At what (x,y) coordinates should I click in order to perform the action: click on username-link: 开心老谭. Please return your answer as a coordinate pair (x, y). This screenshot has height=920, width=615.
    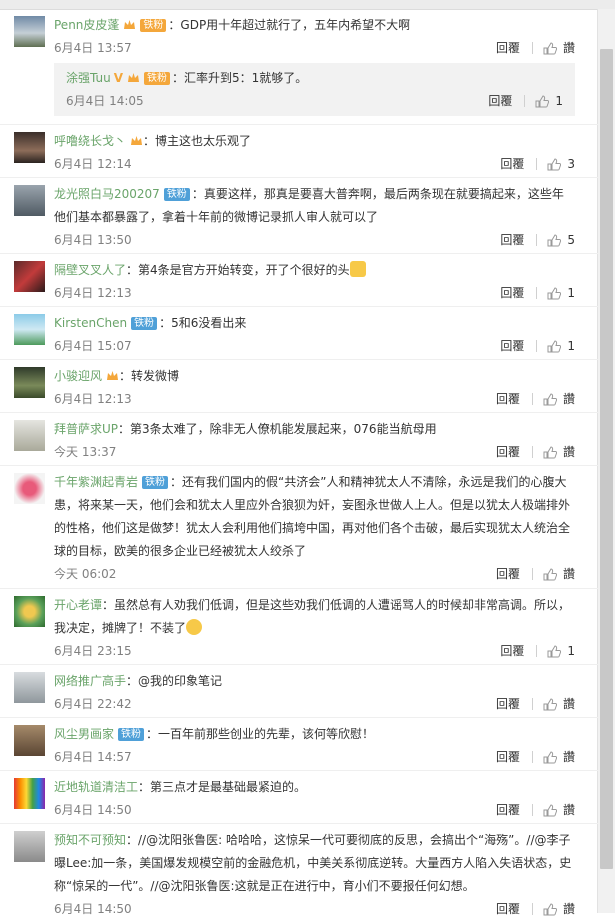
    Looking at the image, I should click on (78, 605).